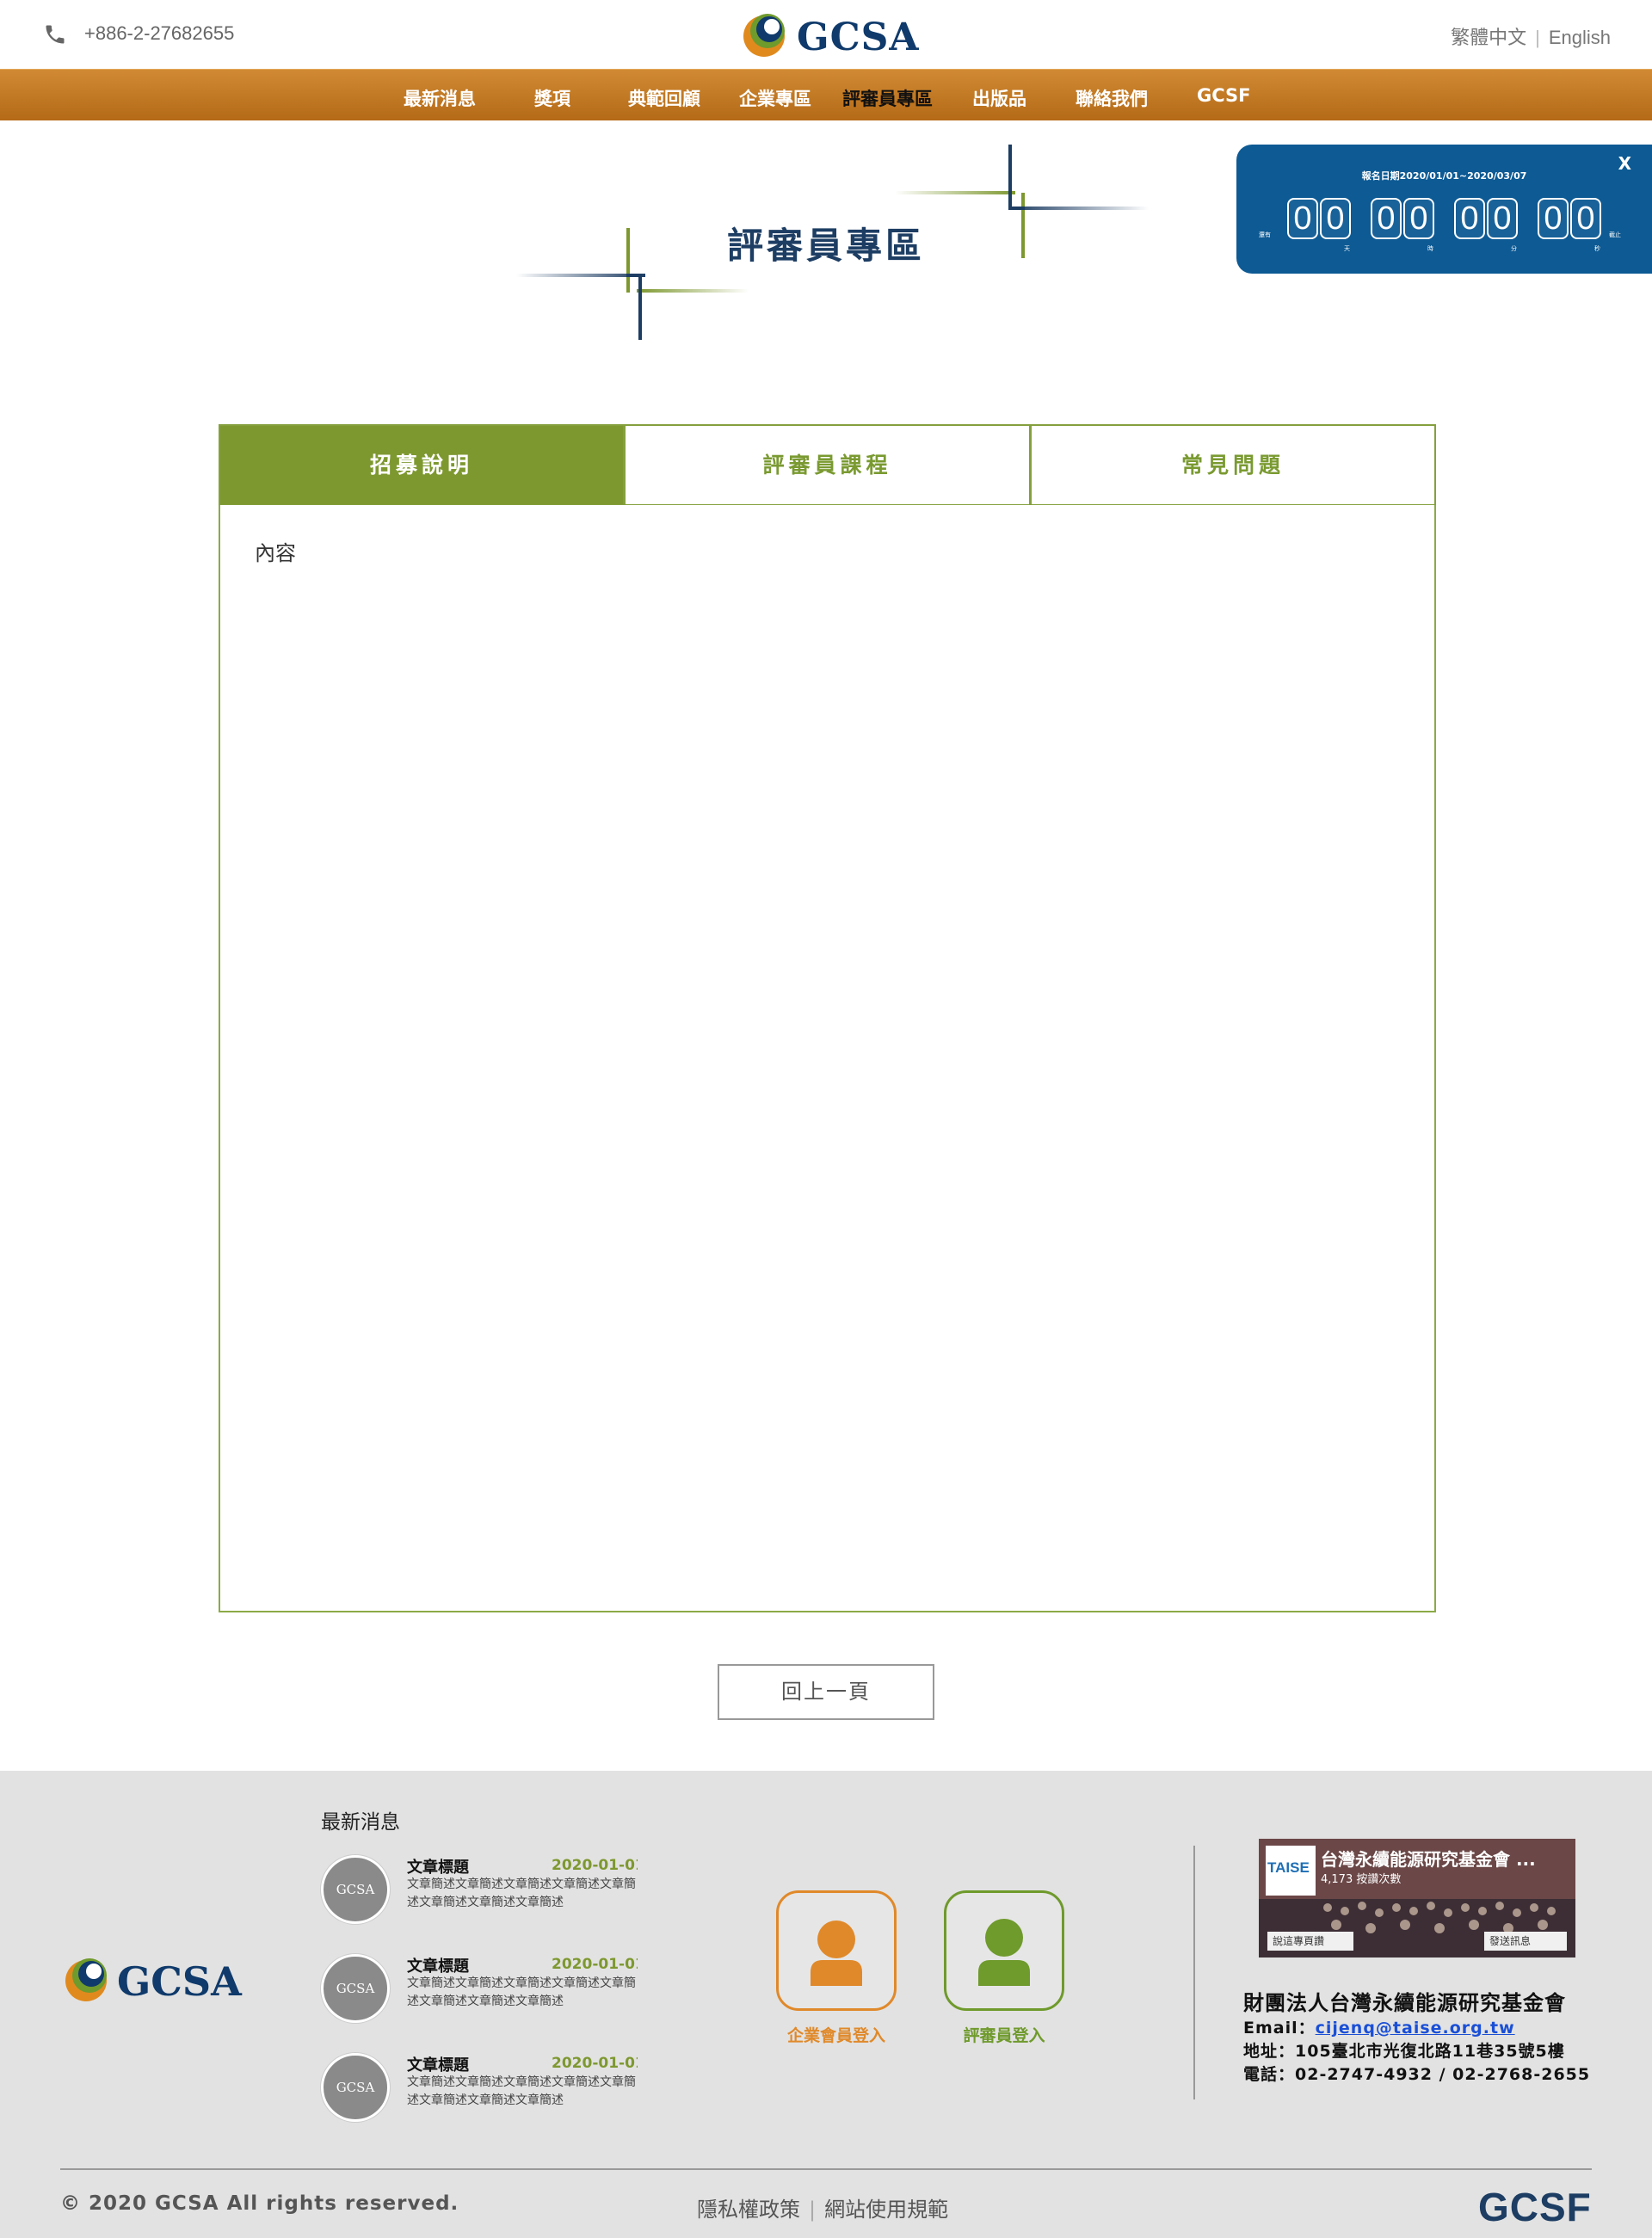 The height and width of the screenshot is (2238, 1652). What do you see at coordinates (836, 2035) in the screenshot?
I see `enterprise-login-label: 企業會員登入` at bounding box center [836, 2035].